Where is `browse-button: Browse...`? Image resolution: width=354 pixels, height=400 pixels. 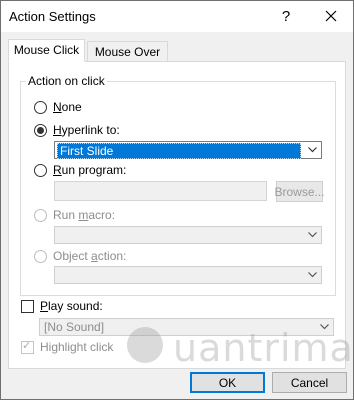
browse-button: Browse... is located at coordinates (300, 191).